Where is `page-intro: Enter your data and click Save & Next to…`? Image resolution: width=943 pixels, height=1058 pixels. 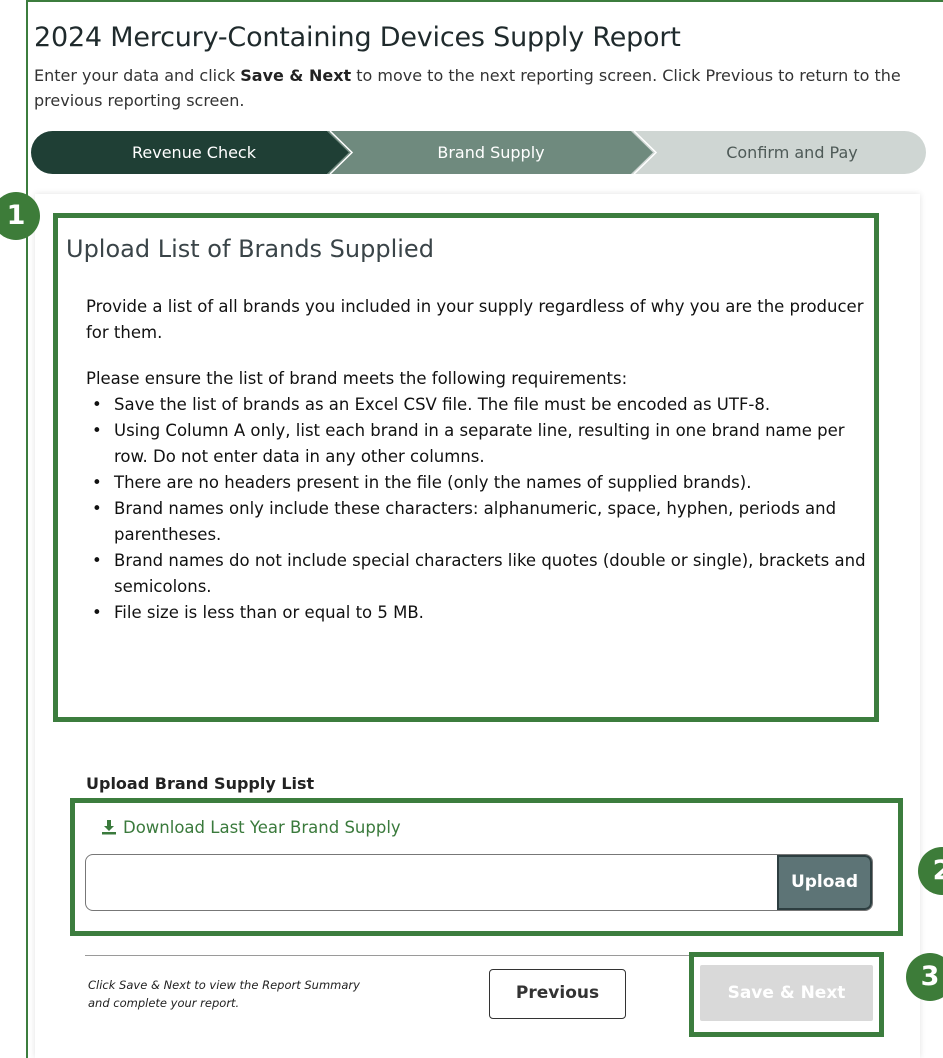
page-intro: Enter your data and click Save & Next to… is located at coordinates (467, 88).